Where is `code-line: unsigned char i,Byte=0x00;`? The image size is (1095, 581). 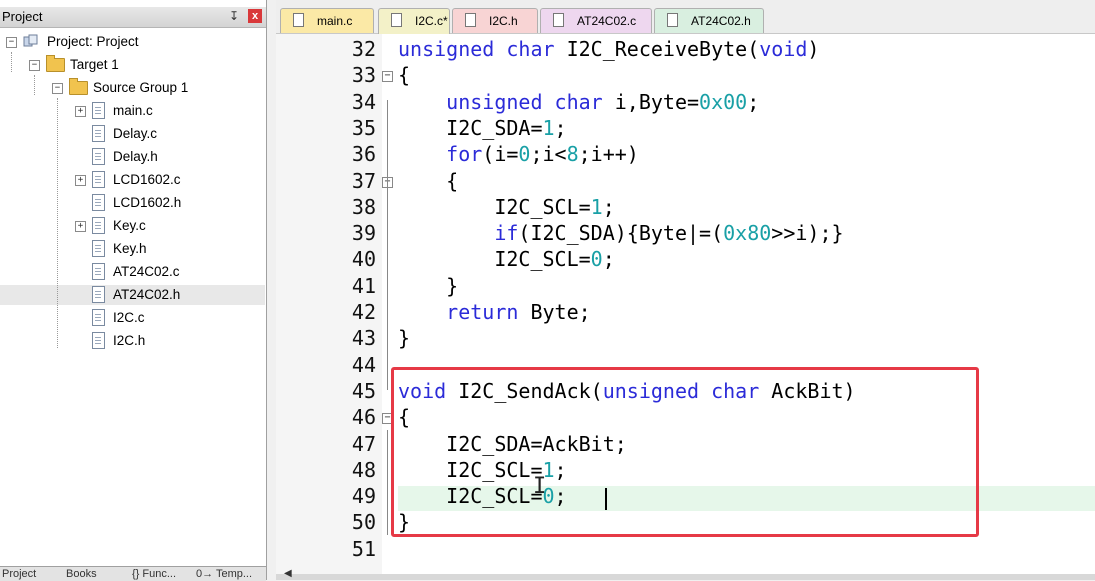
code-line: unsigned char i,Byte=0x00; is located at coordinates (578, 102).